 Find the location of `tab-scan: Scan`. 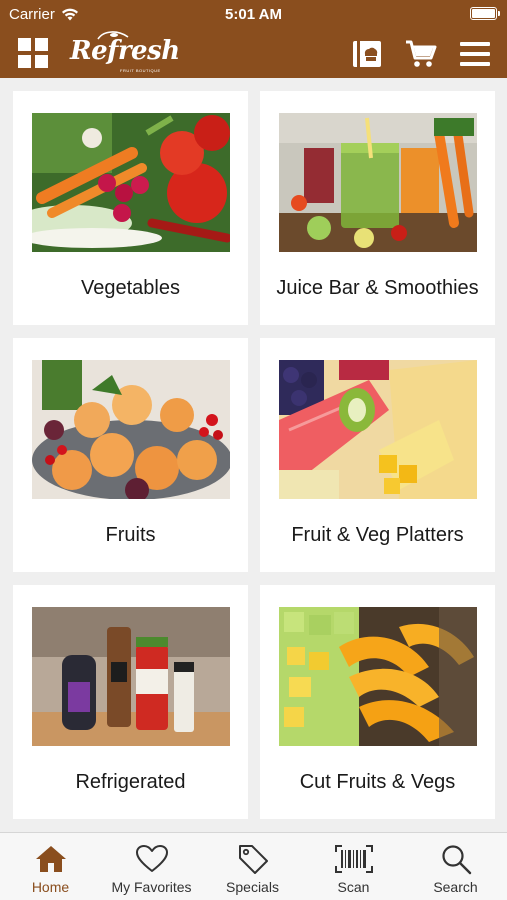

tab-scan: Scan is located at coordinates (353, 866).